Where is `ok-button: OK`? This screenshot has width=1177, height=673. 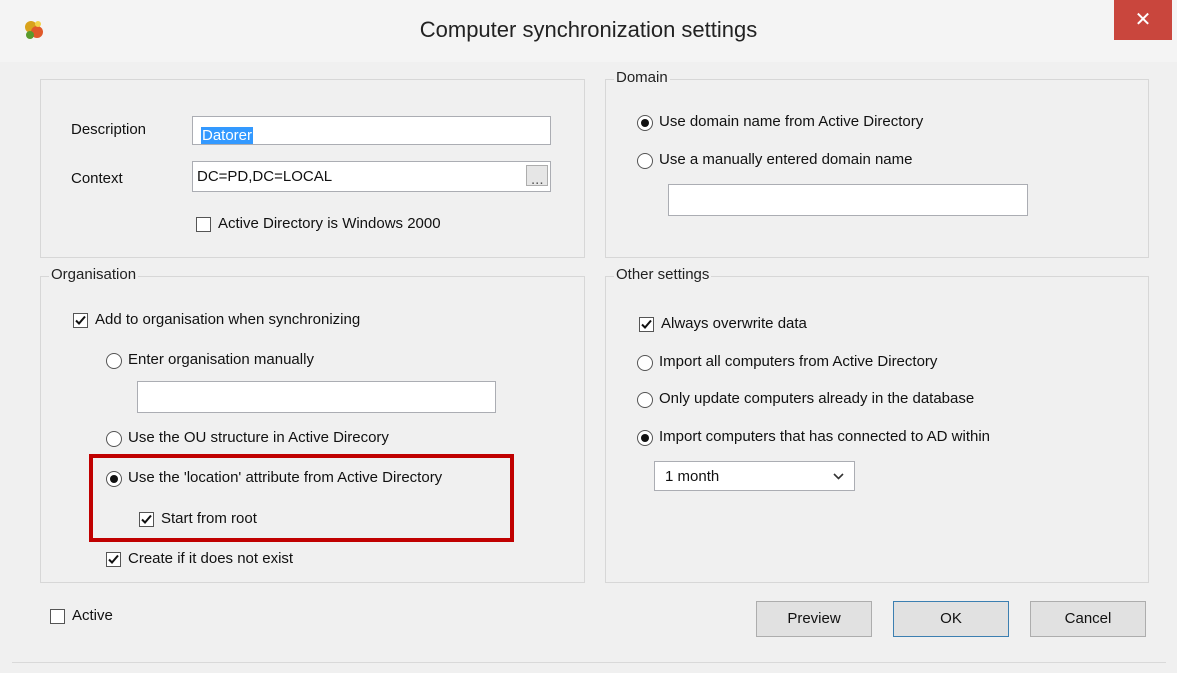
ok-button: OK is located at coordinates (951, 619).